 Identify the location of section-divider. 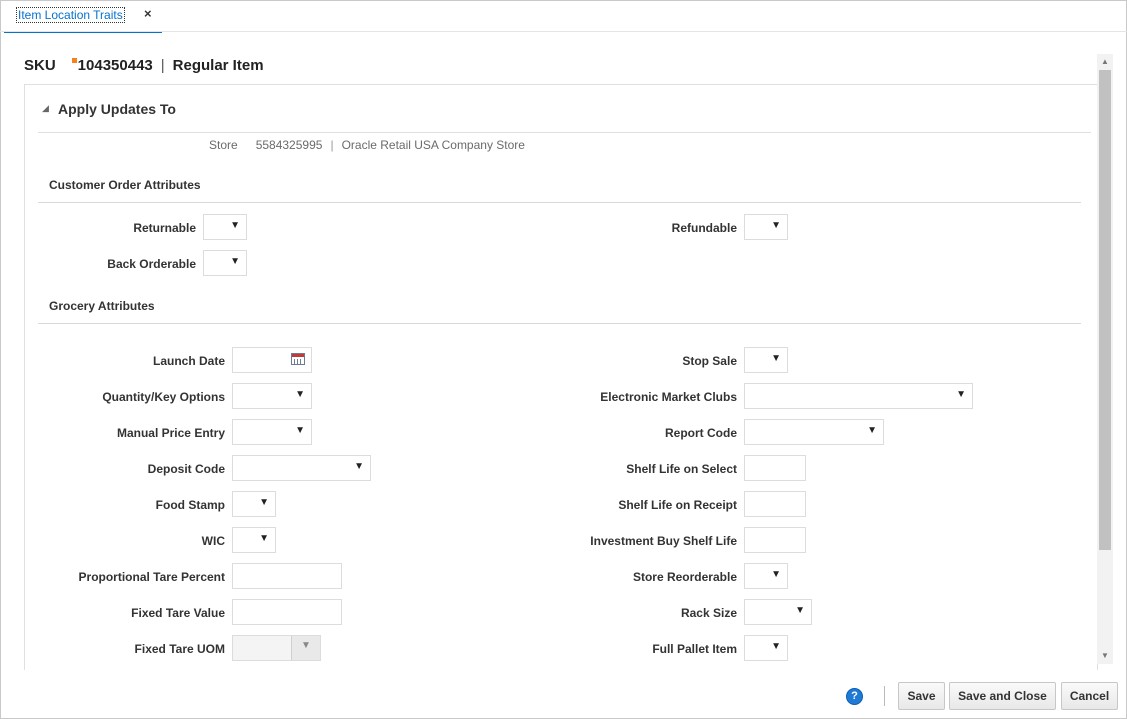
(564, 132).